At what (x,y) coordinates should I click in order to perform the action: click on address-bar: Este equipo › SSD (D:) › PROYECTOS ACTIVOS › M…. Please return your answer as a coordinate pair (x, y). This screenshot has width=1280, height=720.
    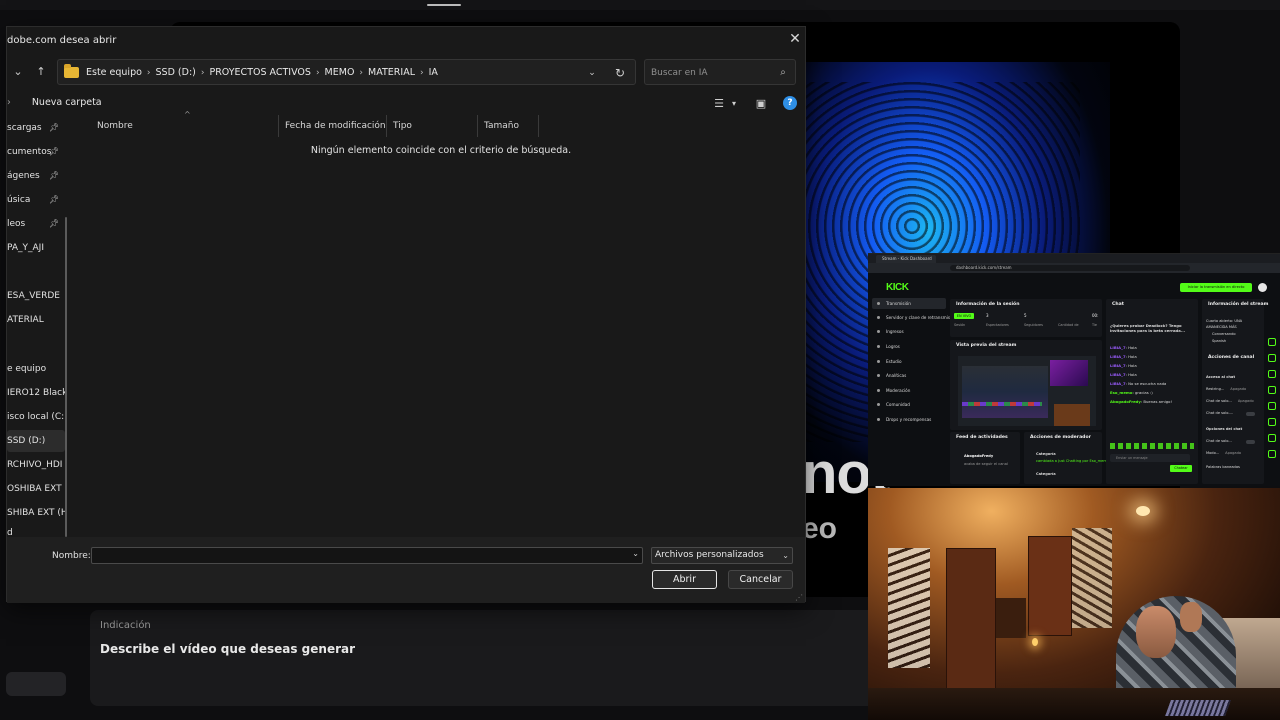
    Looking at the image, I should click on (346, 72).